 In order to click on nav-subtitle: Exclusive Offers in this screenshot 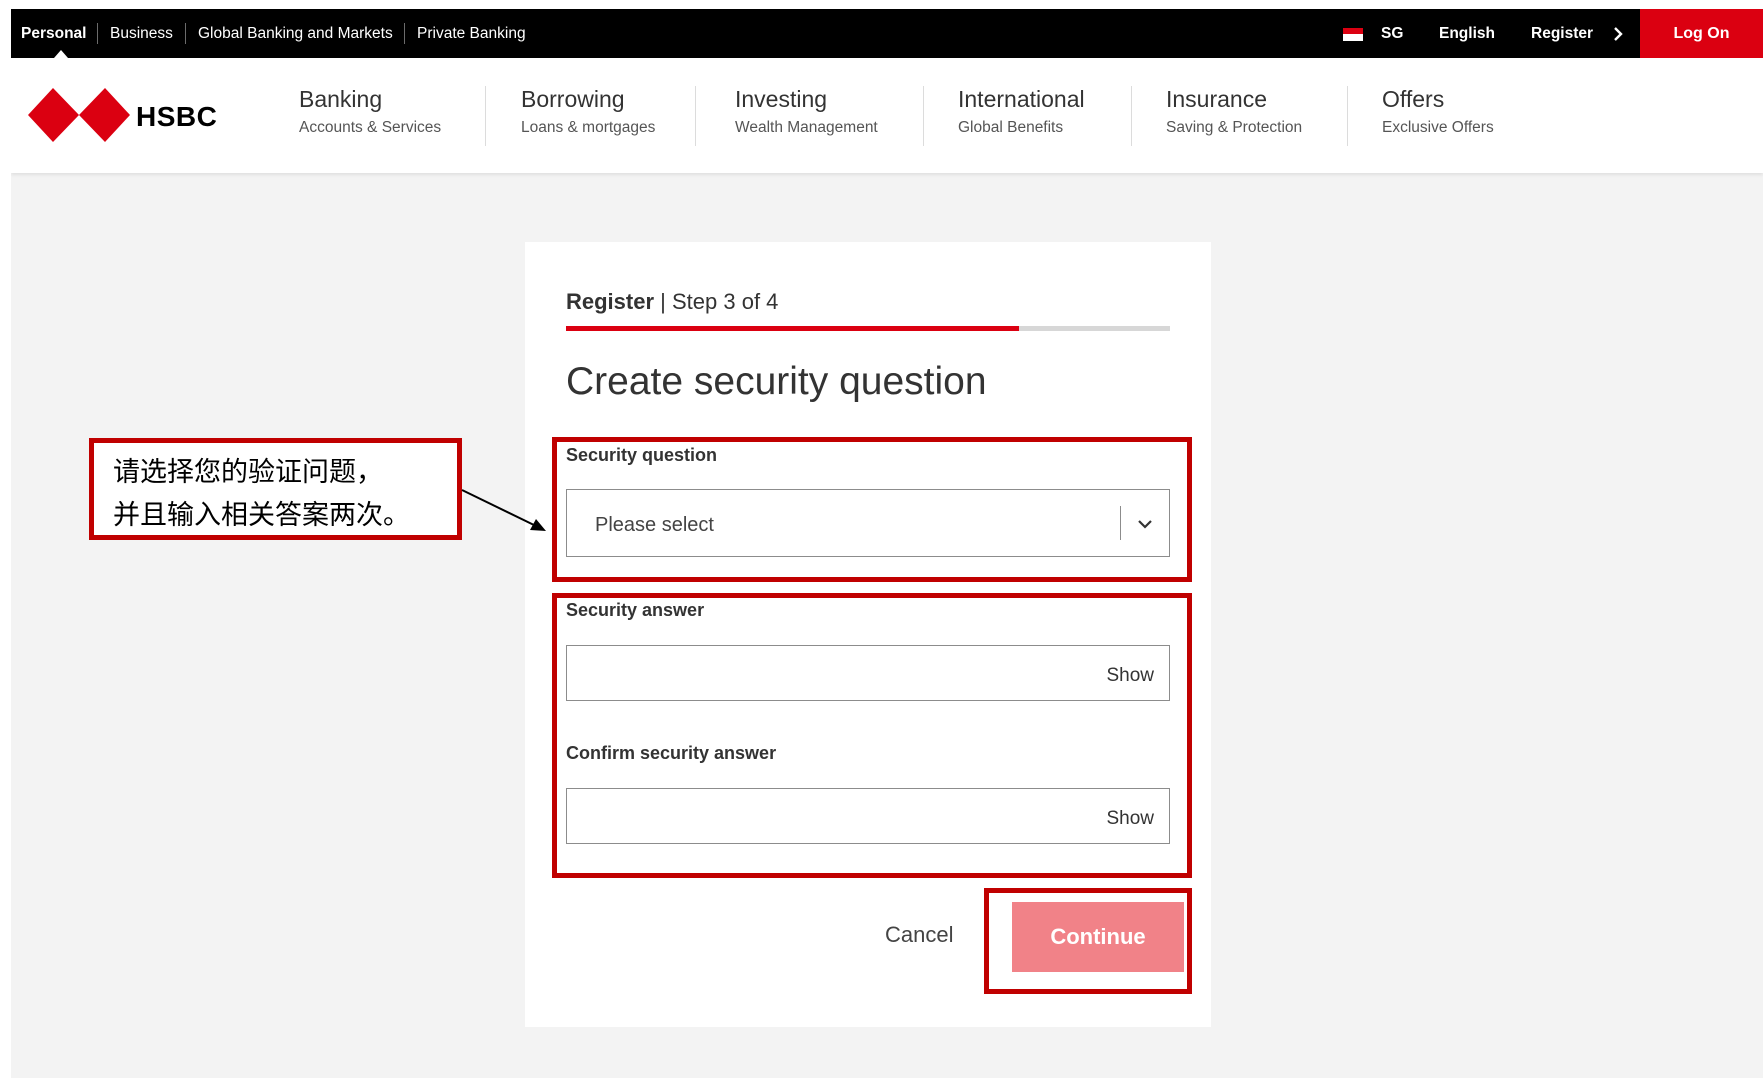, I will do `click(1438, 127)`.